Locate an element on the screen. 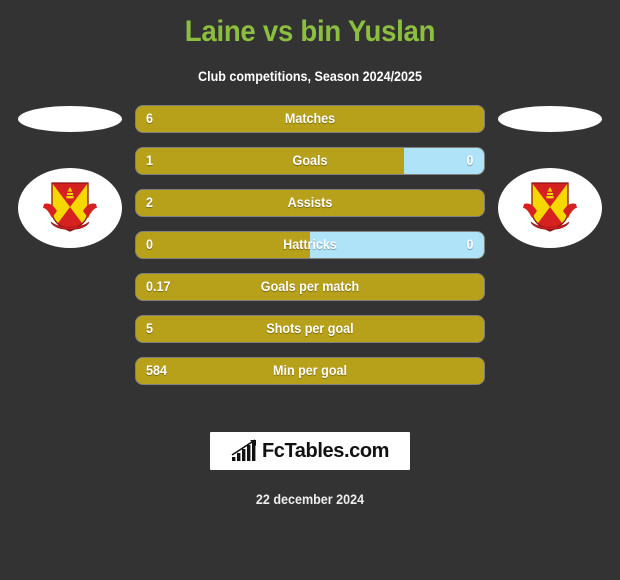 This screenshot has height=580, width=620. stat-label: Hattricks is located at coordinates (310, 244).